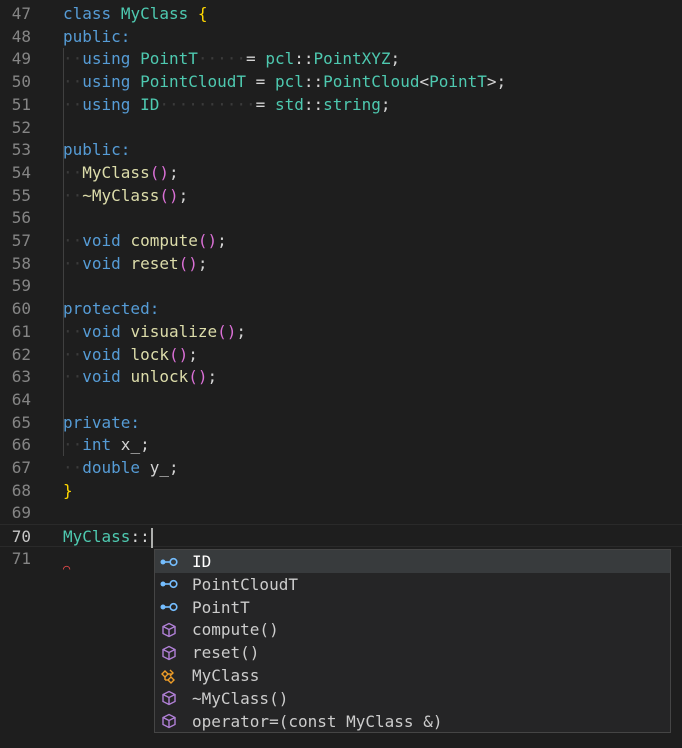 Image resolution: width=682 pixels, height=748 pixels. I want to click on indent-guide, so click(63, 251).